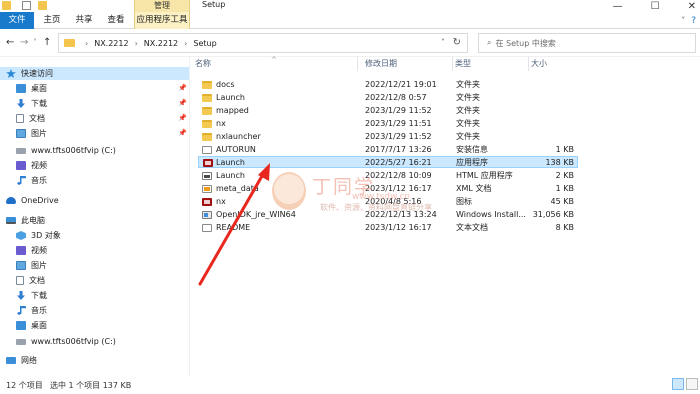 The image size is (700, 394). Describe the element at coordinates (491, 64) in the screenshot. I see `column-header-type: 类型` at that location.